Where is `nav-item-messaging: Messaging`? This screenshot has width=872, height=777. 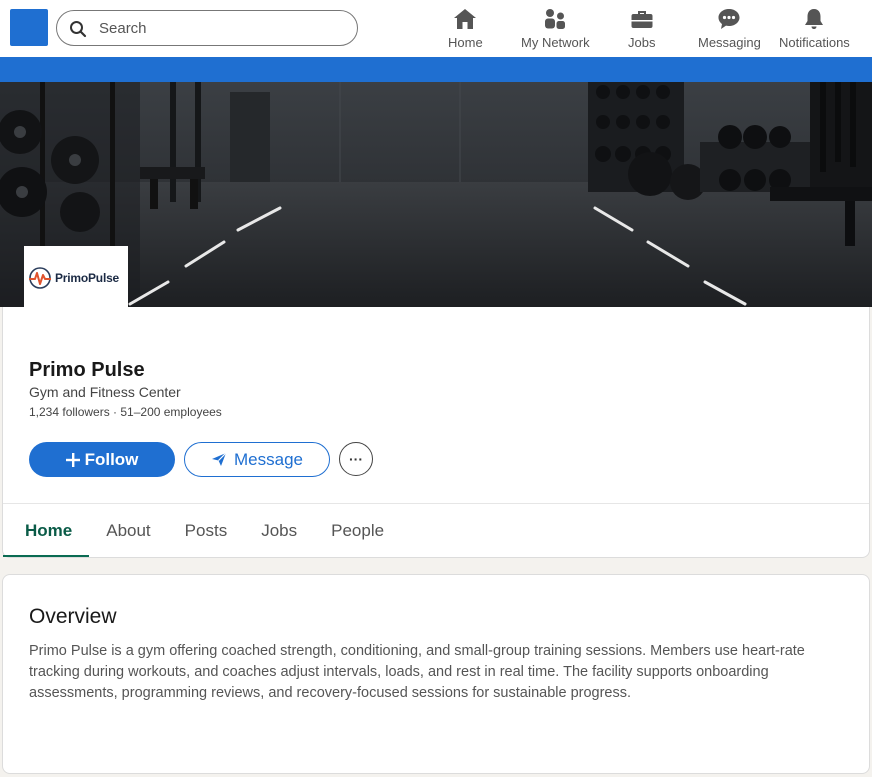 nav-item-messaging: Messaging is located at coordinates (729, 29).